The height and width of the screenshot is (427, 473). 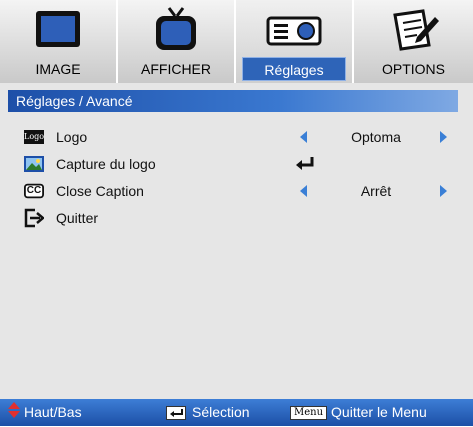 I want to click on tab-afficher-label: AFFICHER, so click(x=176, y=69).